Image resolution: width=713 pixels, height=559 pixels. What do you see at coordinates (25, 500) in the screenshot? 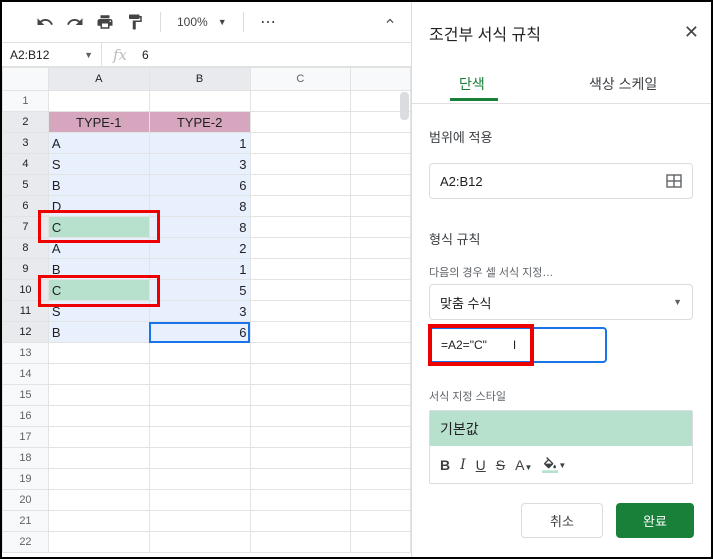
I see `row-header: 20` at bounding box center [25, 500].